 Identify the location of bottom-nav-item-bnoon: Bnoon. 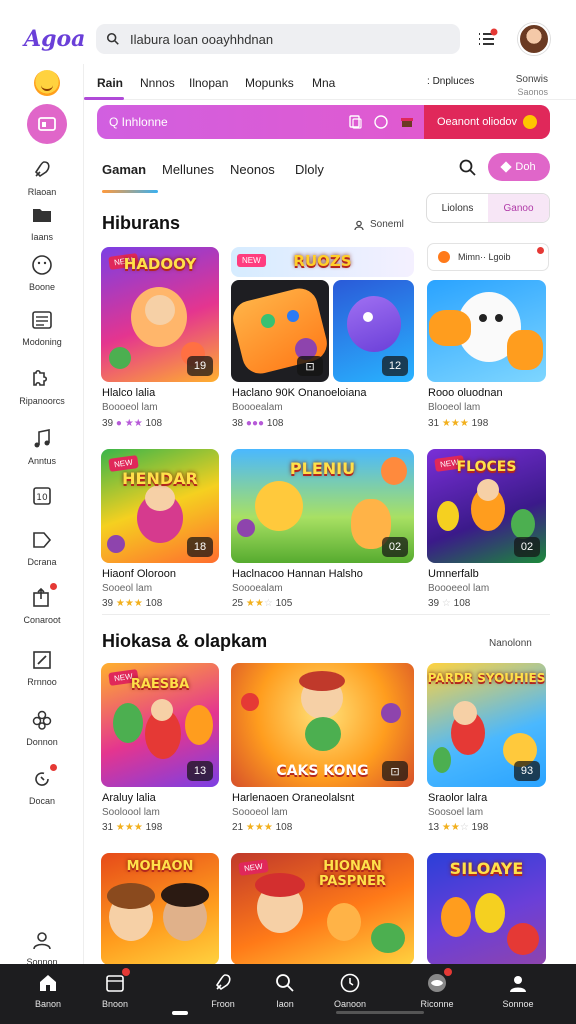
(115, 988).